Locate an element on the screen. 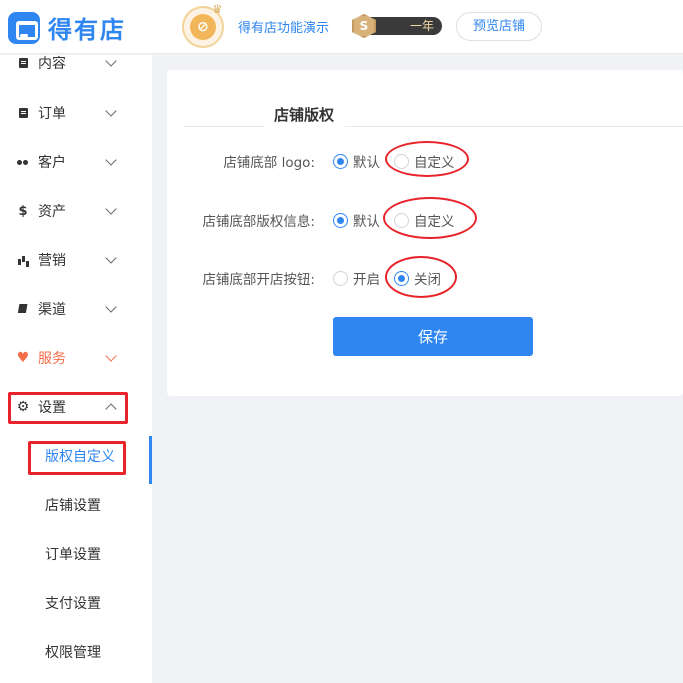  sidebar-item-marketing: 营销 is located at coordinates (76, 260).